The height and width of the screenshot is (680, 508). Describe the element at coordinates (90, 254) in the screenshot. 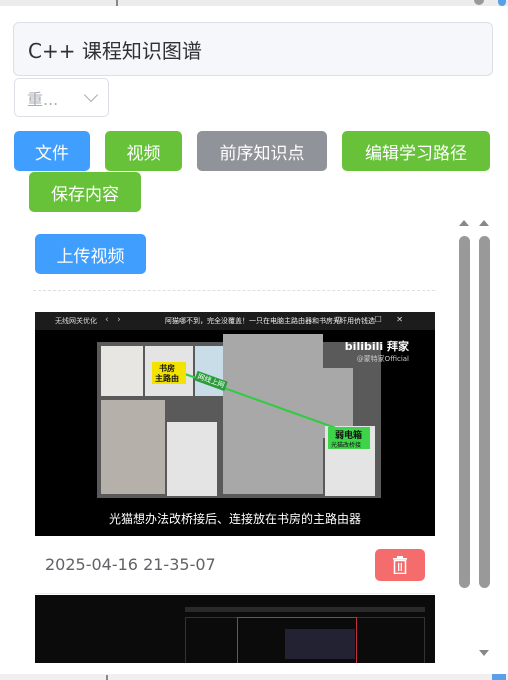

I see `upload-video-button: 上传视频` at that location.